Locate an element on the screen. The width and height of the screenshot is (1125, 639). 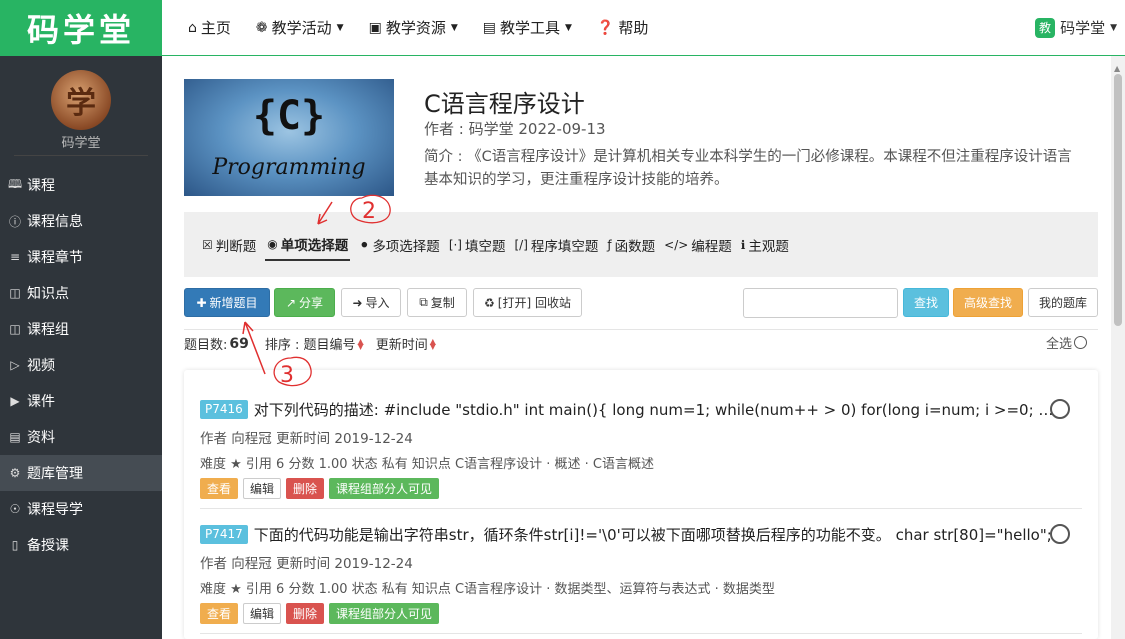
question-actions: 查看 编辑 删除 课程组部分人可见 is located at coordinates (641, 488).